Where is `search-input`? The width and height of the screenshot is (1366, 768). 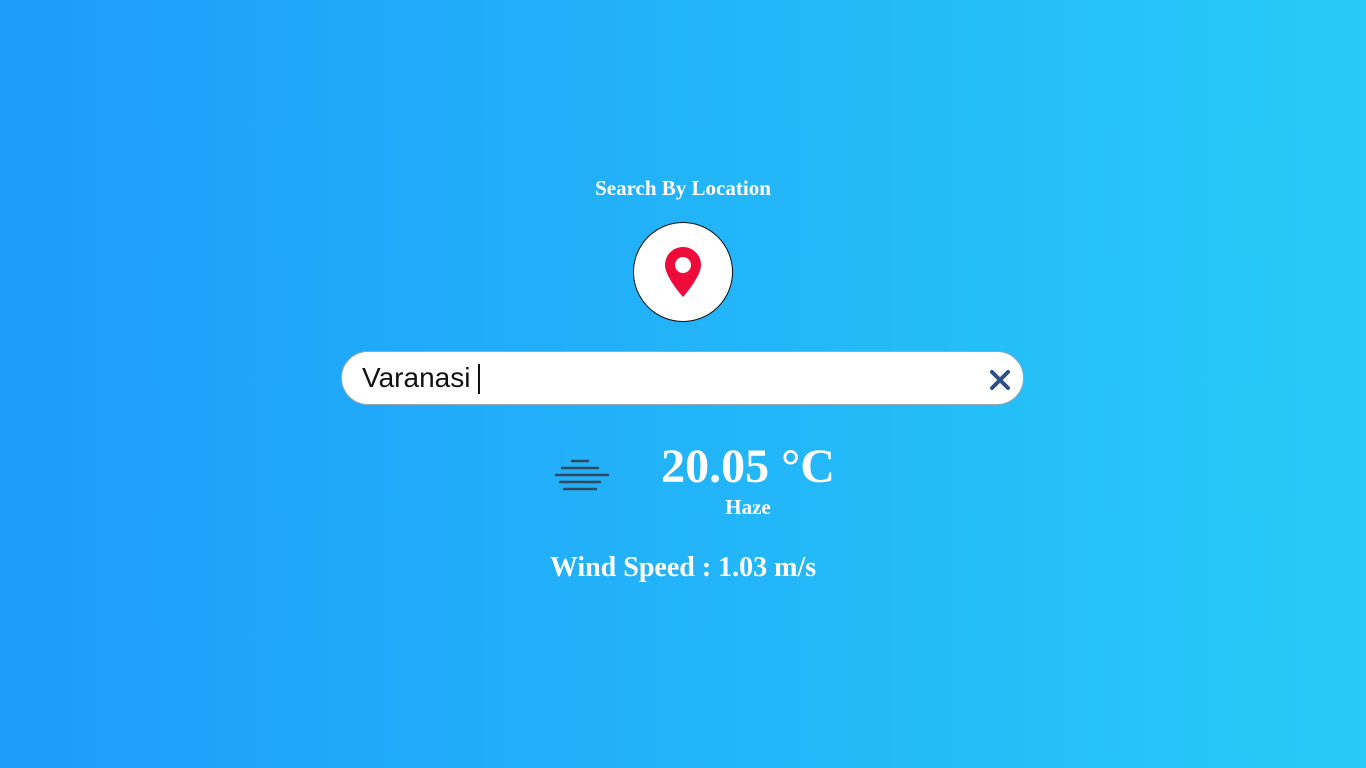 search-input is located at coordinates (667, 378).